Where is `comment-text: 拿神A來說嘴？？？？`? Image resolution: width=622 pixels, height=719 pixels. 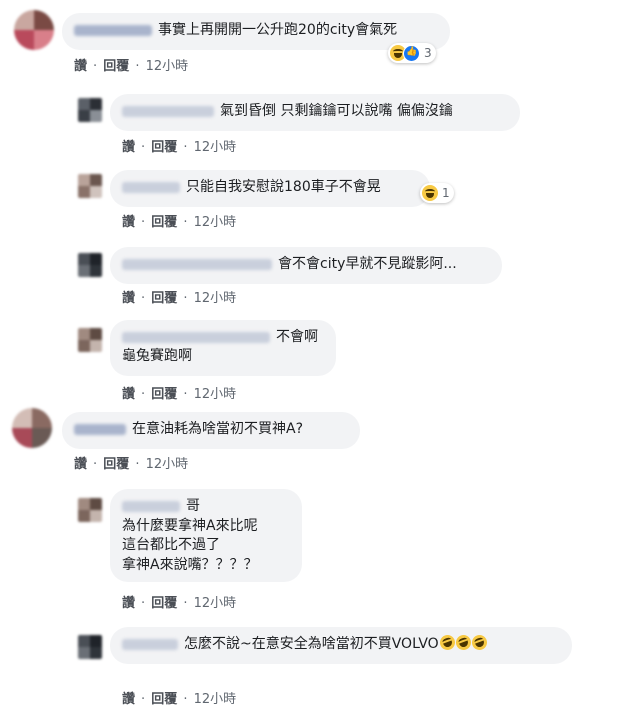
comment-text: 拿神A來說嘴？？？？ is located at coordinates (190, 564).